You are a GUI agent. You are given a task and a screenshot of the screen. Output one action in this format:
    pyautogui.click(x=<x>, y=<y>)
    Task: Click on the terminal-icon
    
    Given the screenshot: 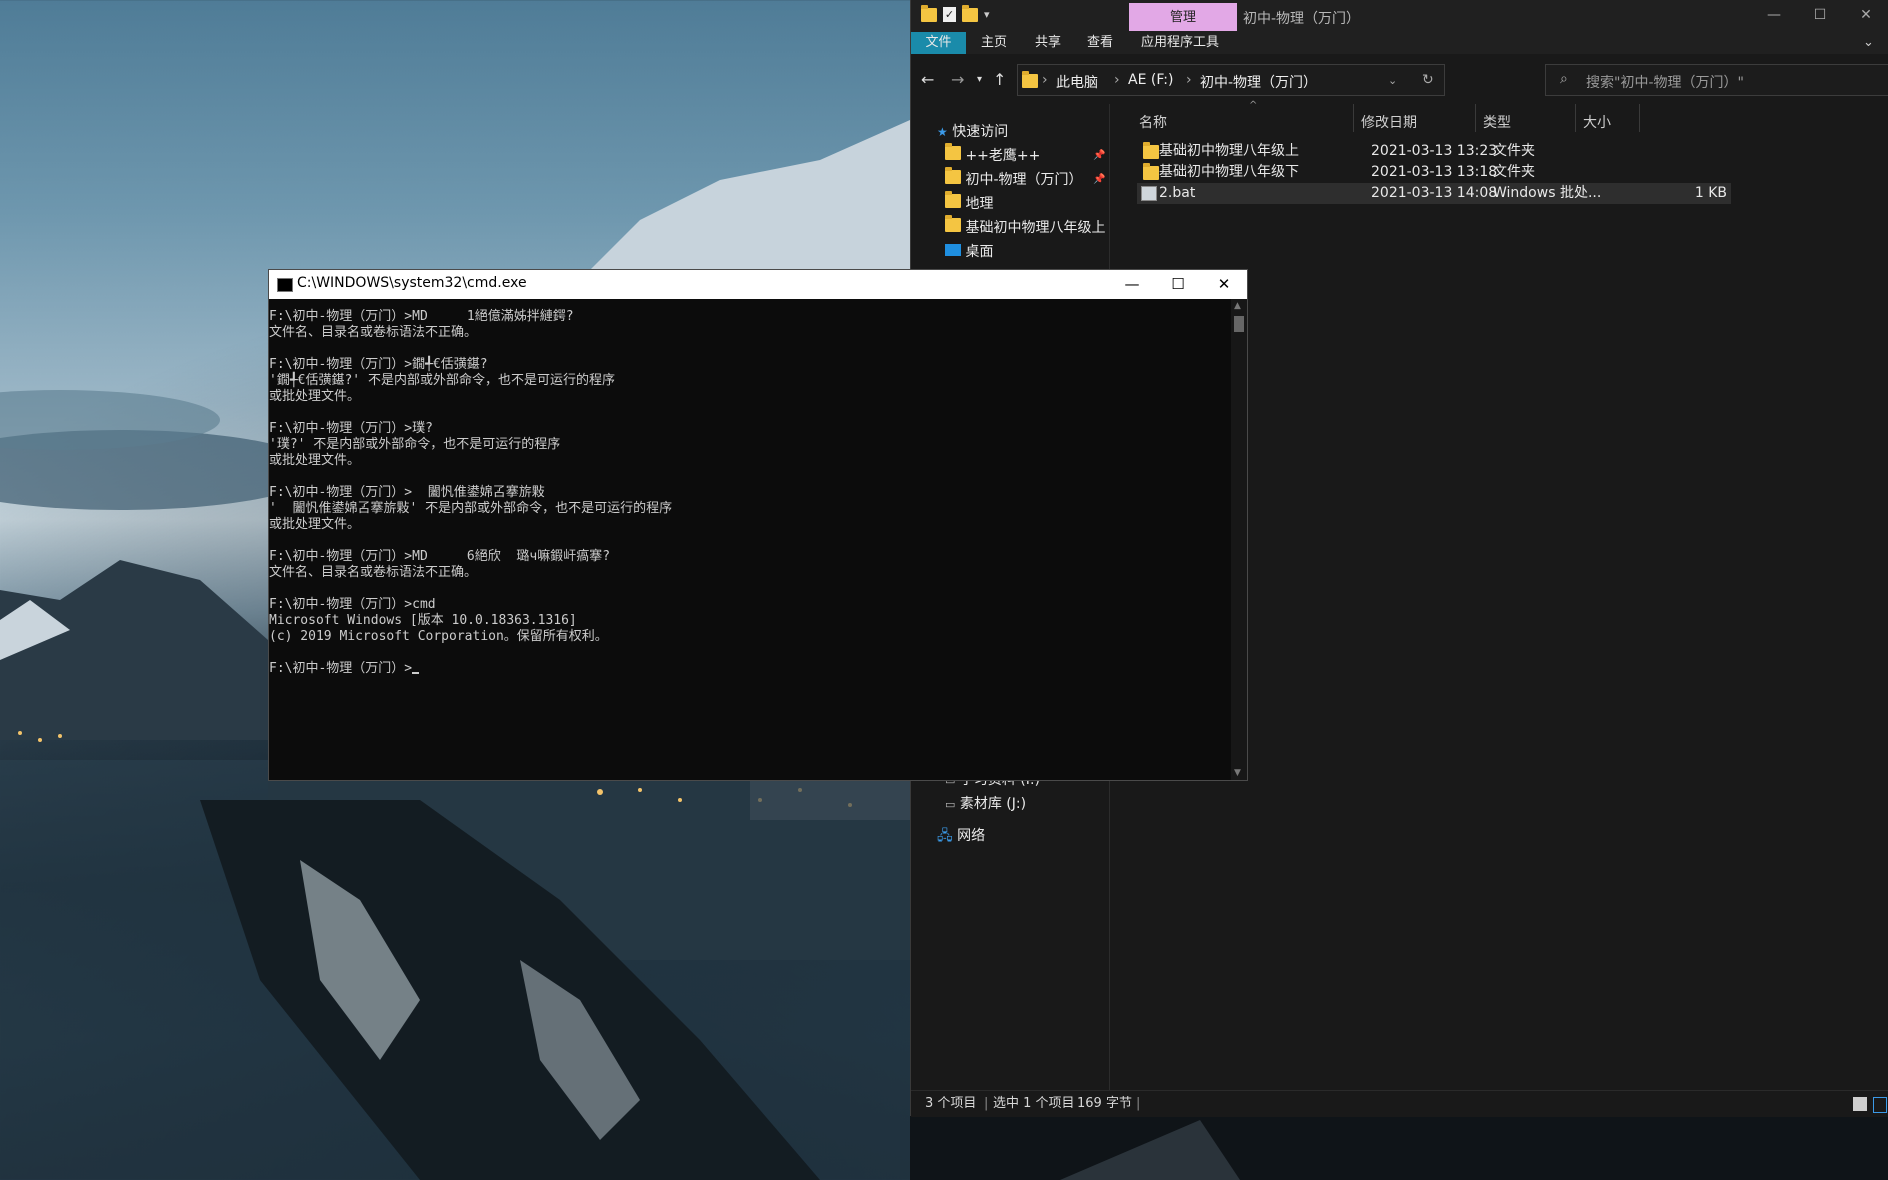 What is the action you would take?
    pyautogui.click(x=285, y=285)
    